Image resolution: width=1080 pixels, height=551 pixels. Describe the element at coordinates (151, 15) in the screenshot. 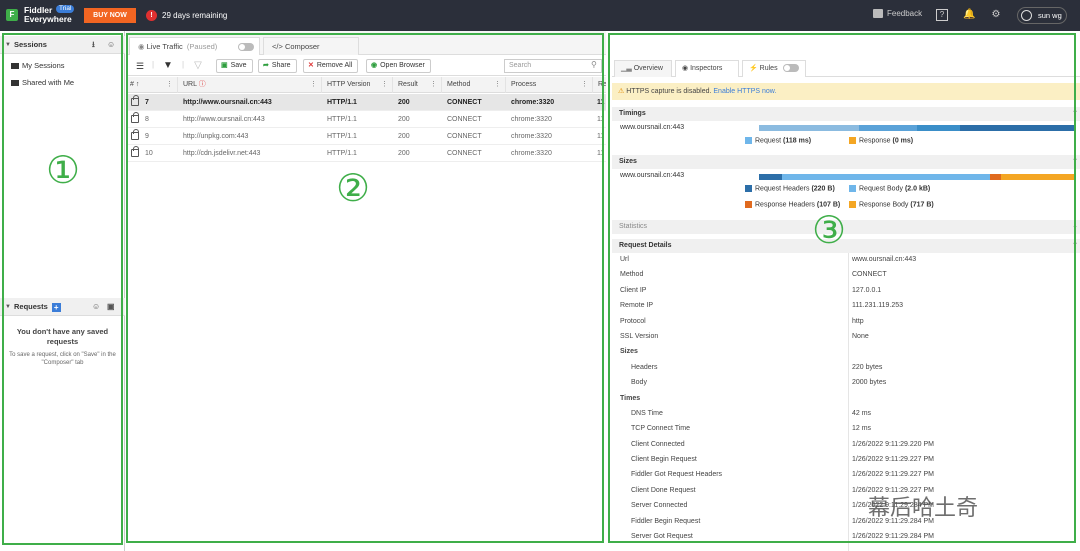

I see `alert-icon: !` at that location.